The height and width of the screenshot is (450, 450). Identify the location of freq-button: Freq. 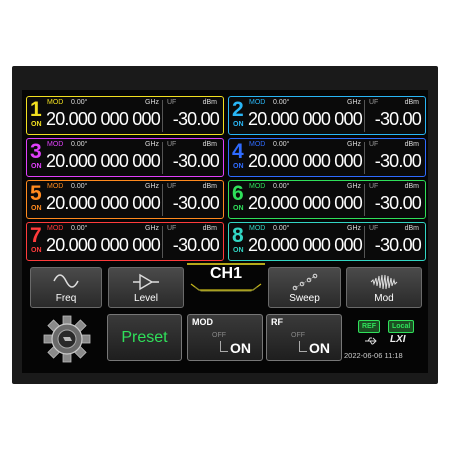
(66, 287).